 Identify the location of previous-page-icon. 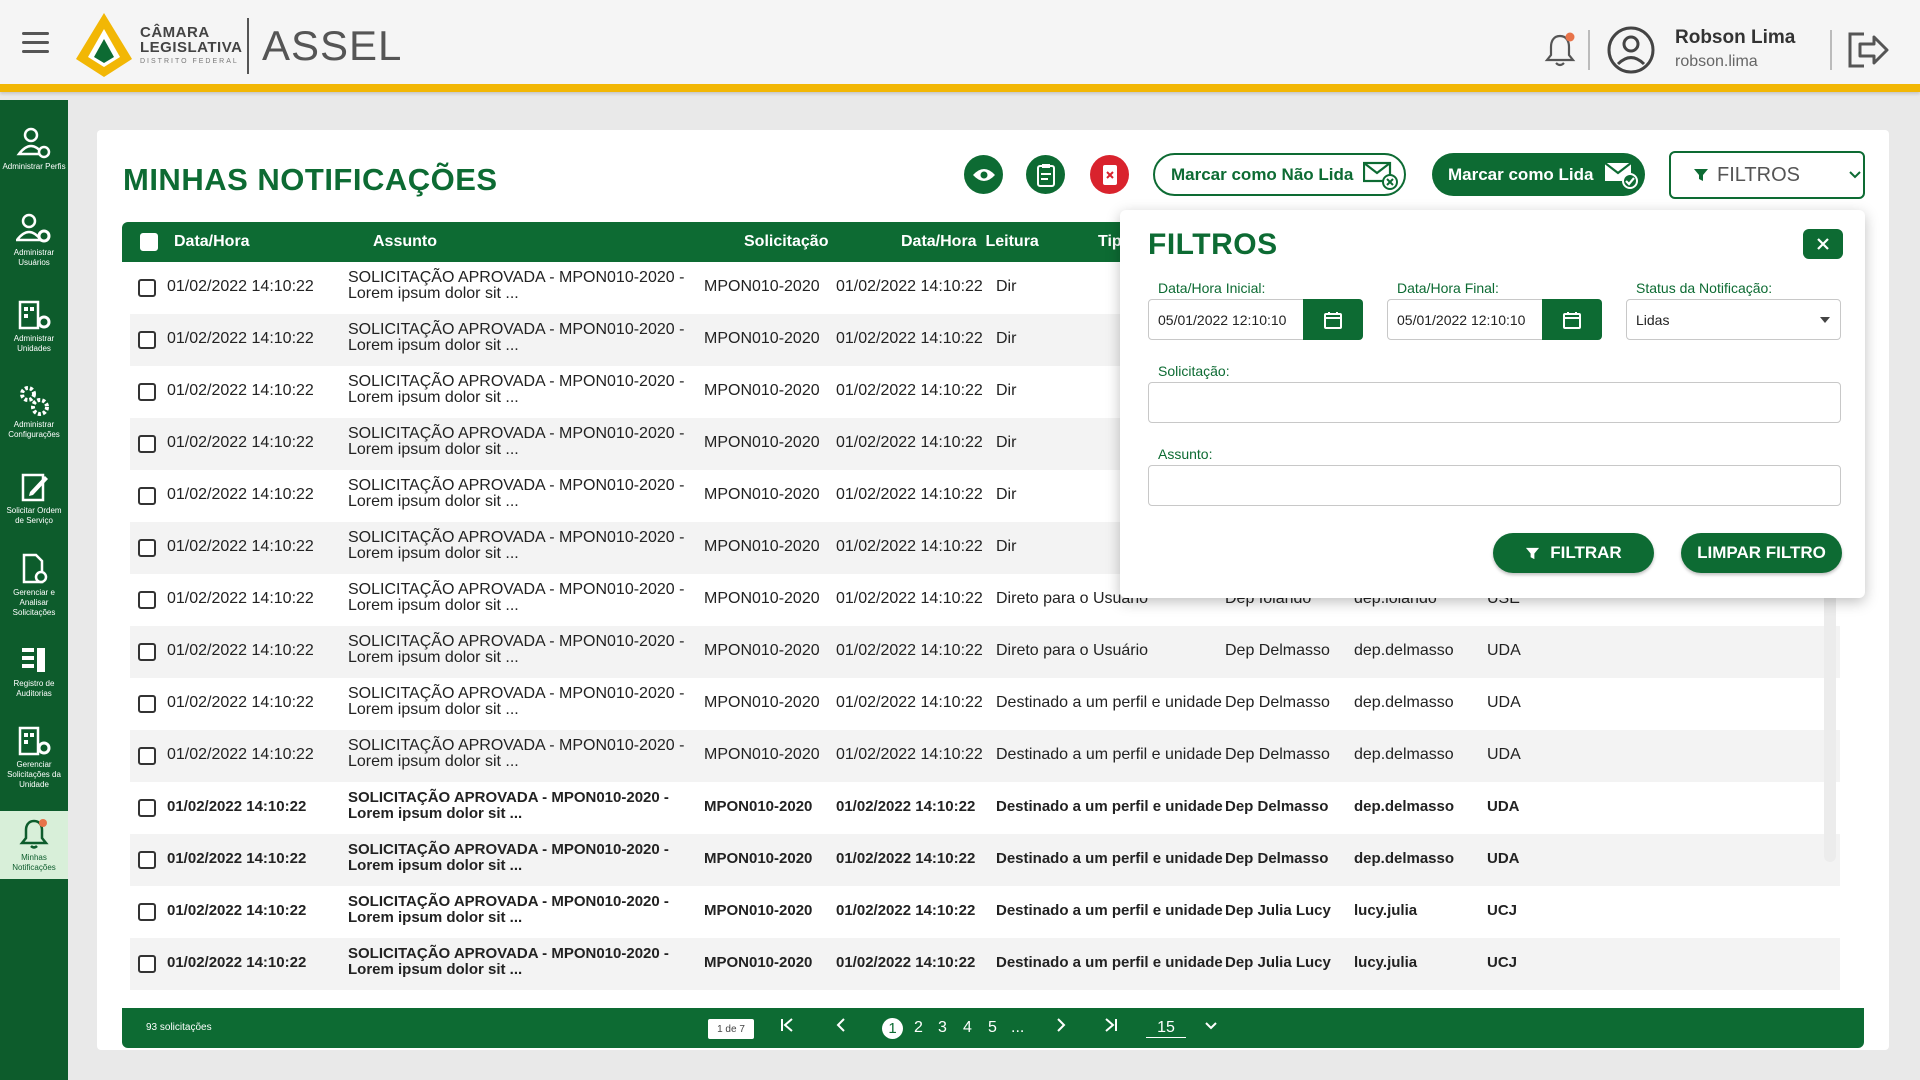
(841, 1027).